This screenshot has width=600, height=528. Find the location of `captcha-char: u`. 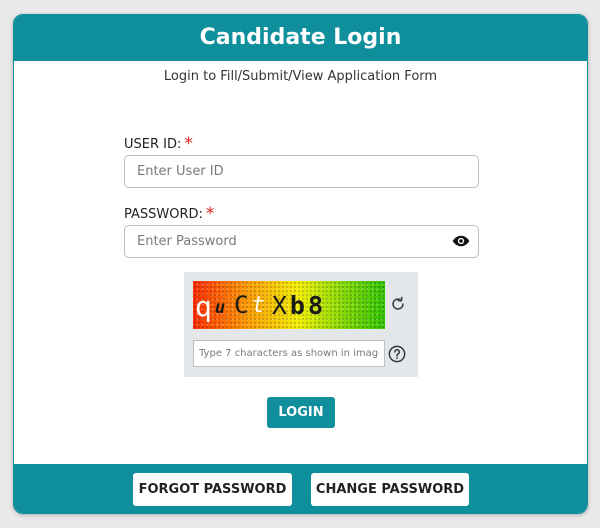

captcha-char: u is located at coordinates (221, 308).